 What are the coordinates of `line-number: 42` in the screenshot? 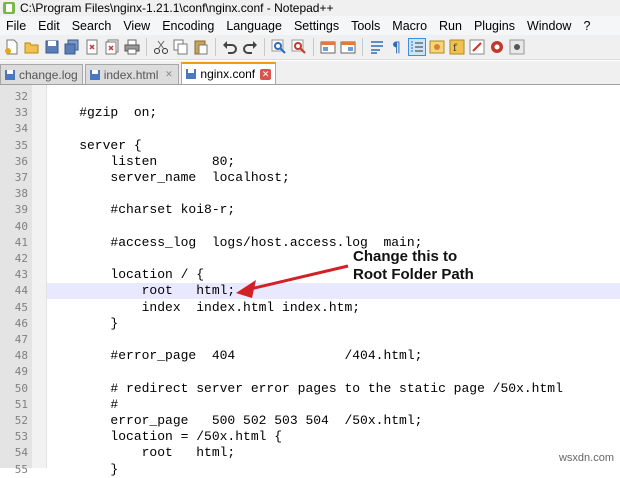 It's located at (21, 258).